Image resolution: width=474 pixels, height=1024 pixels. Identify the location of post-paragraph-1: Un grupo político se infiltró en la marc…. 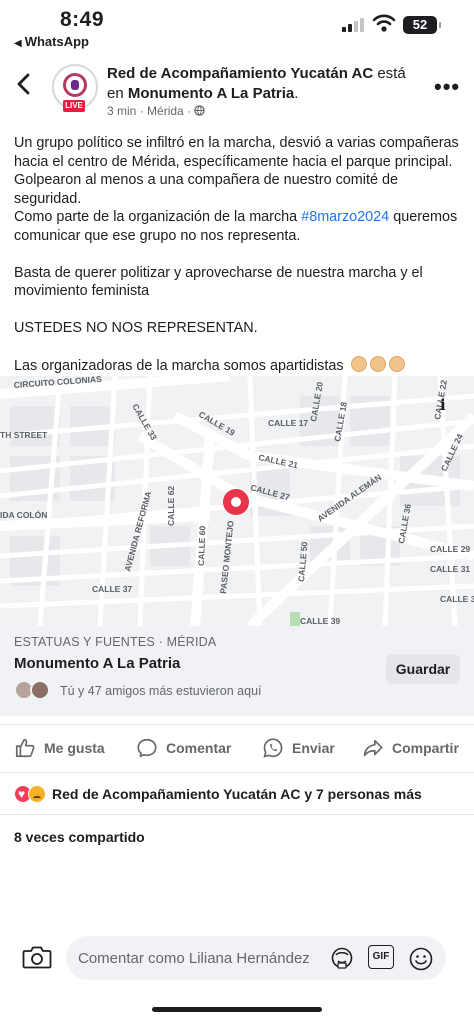
(236, 171).